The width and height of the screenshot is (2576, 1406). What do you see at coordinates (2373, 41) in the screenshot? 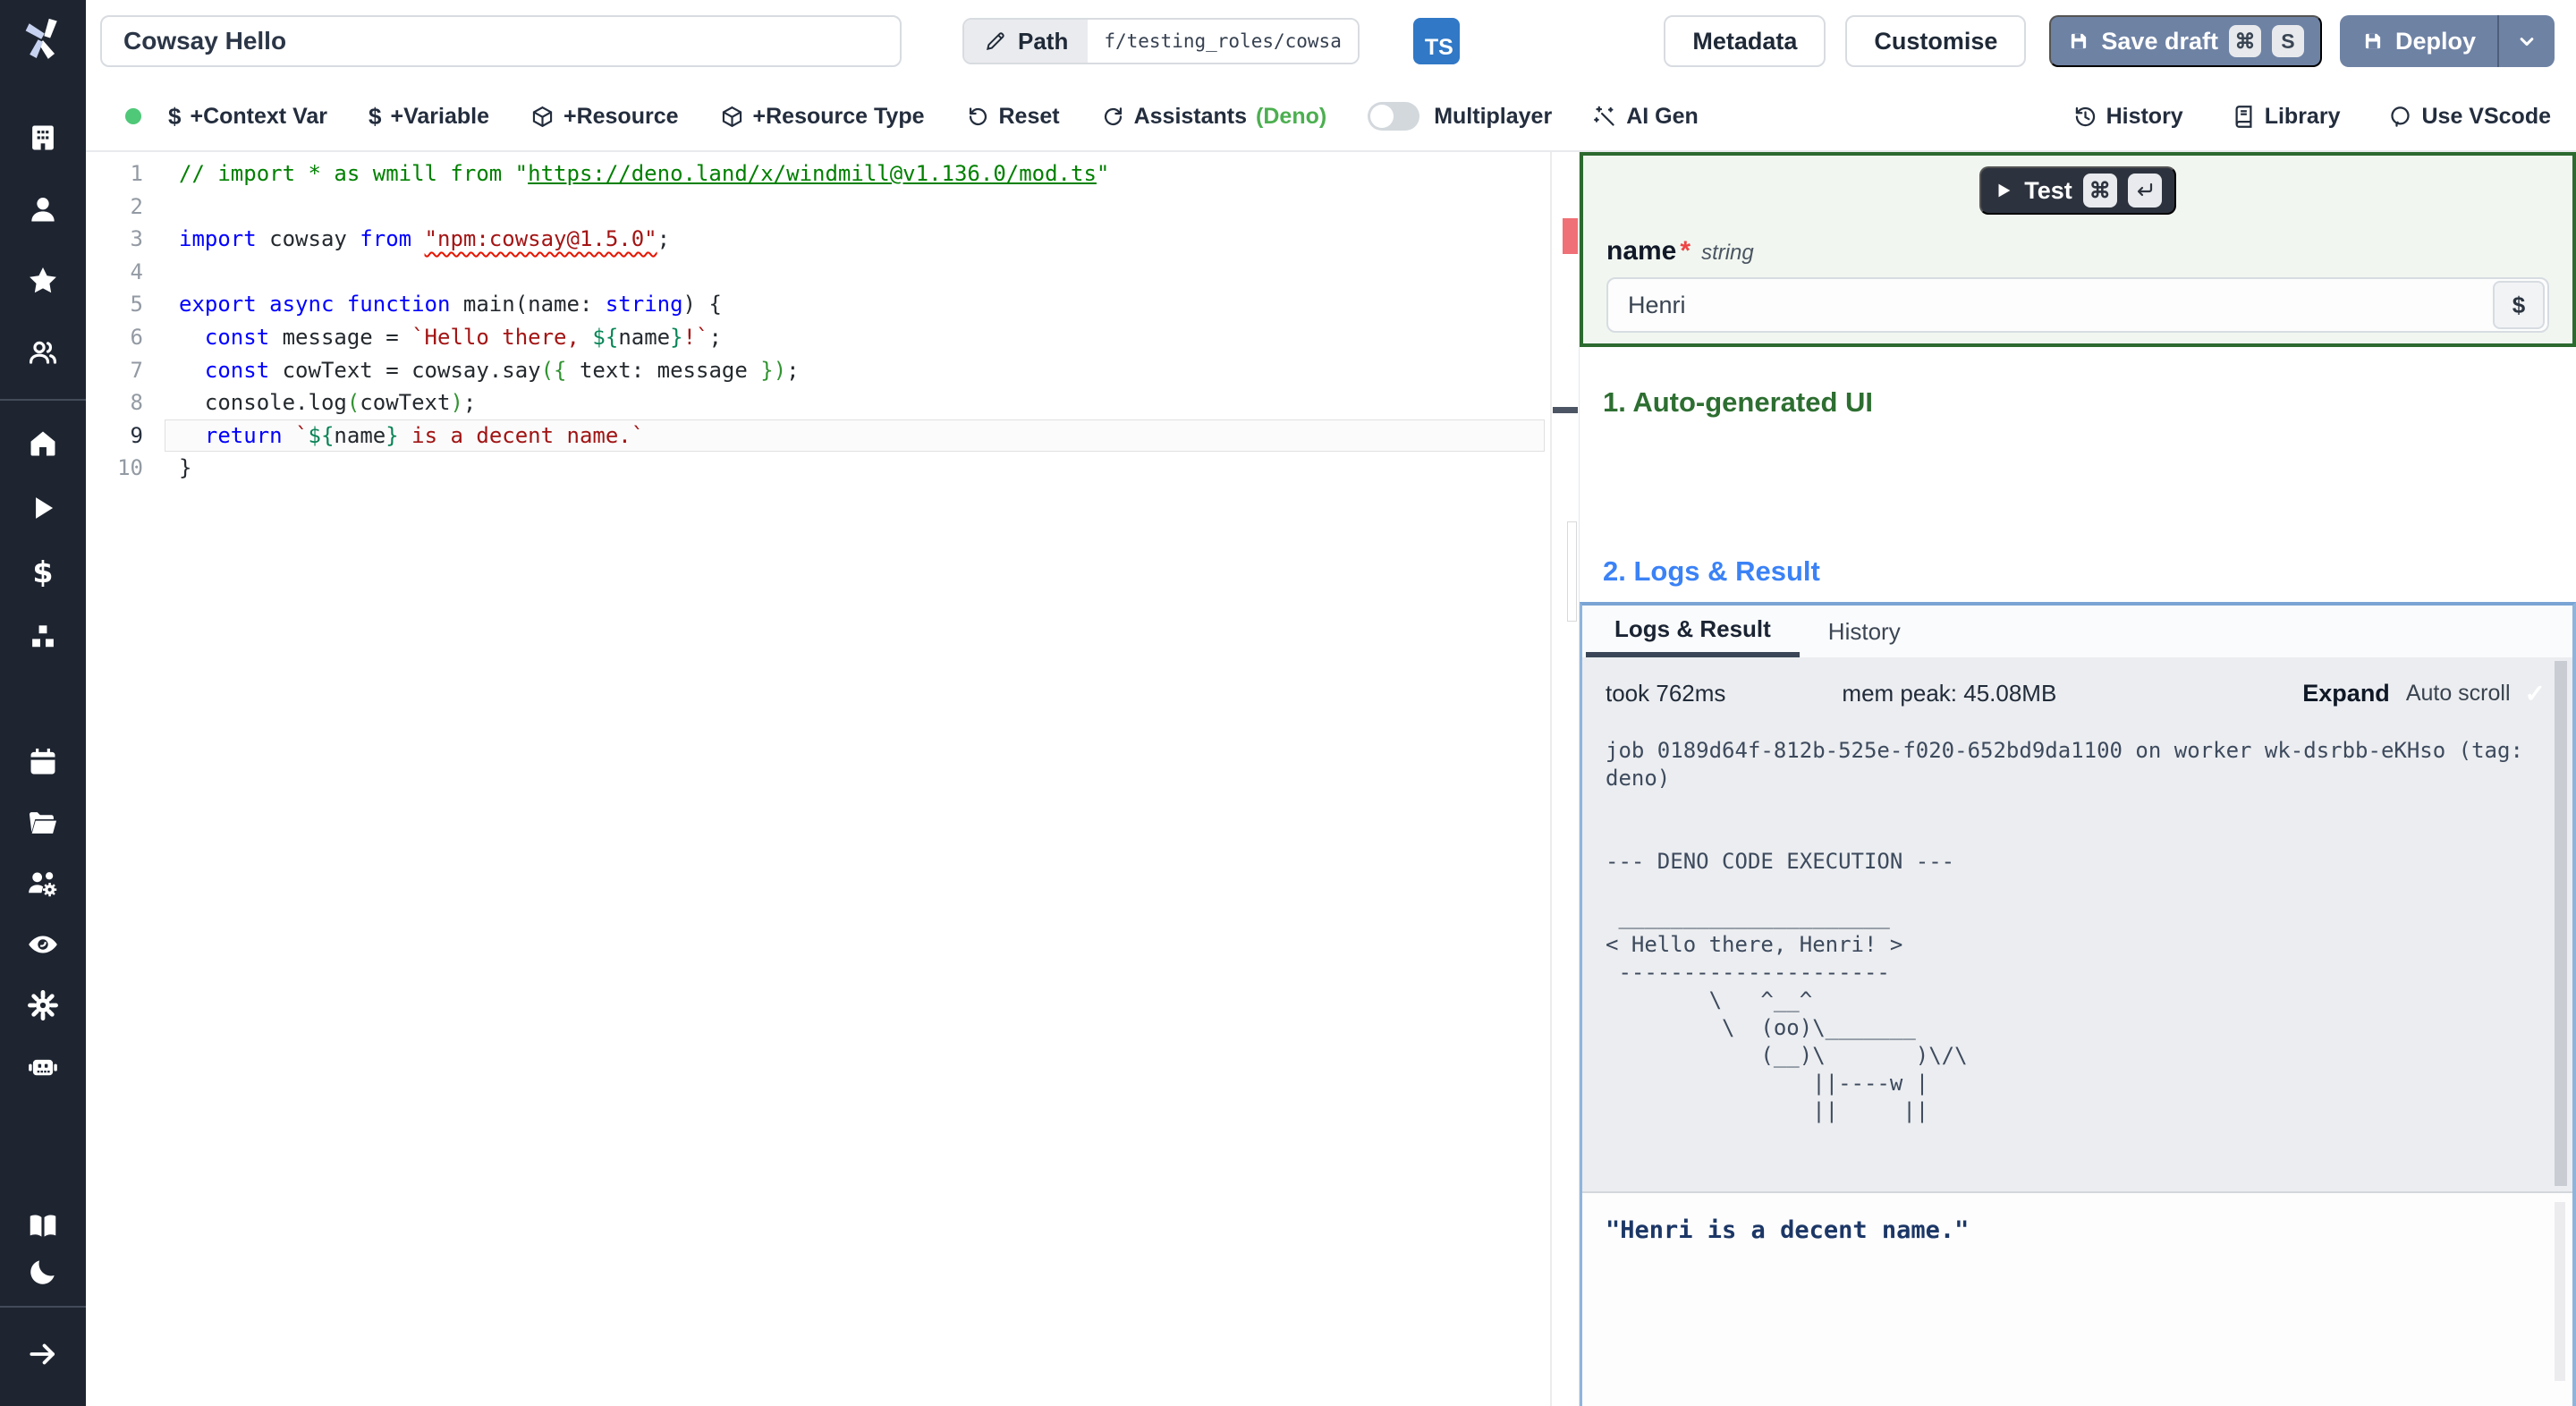
I see `save-icon` at bounding box center [2373, 41].